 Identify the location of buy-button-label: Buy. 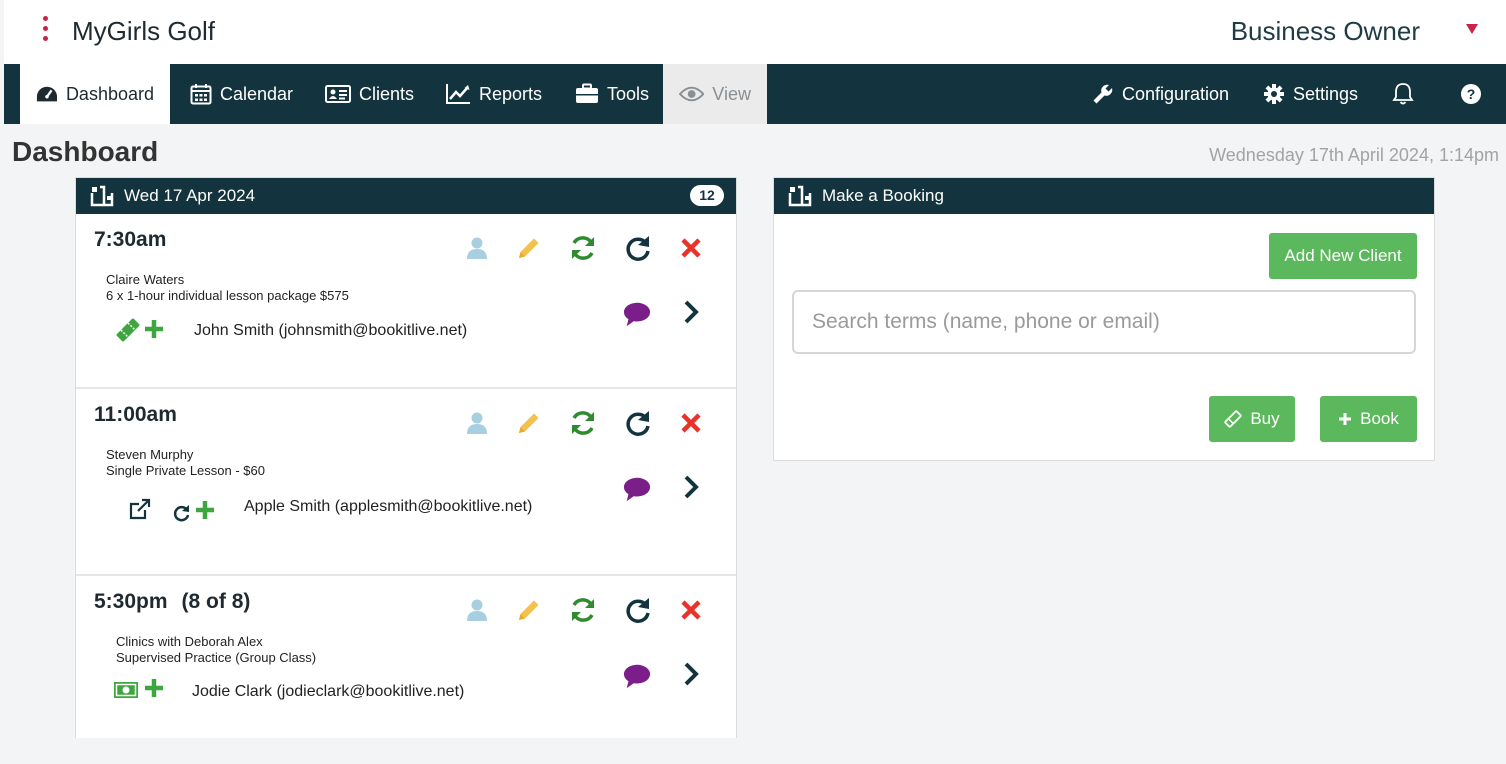
(1265, 418).